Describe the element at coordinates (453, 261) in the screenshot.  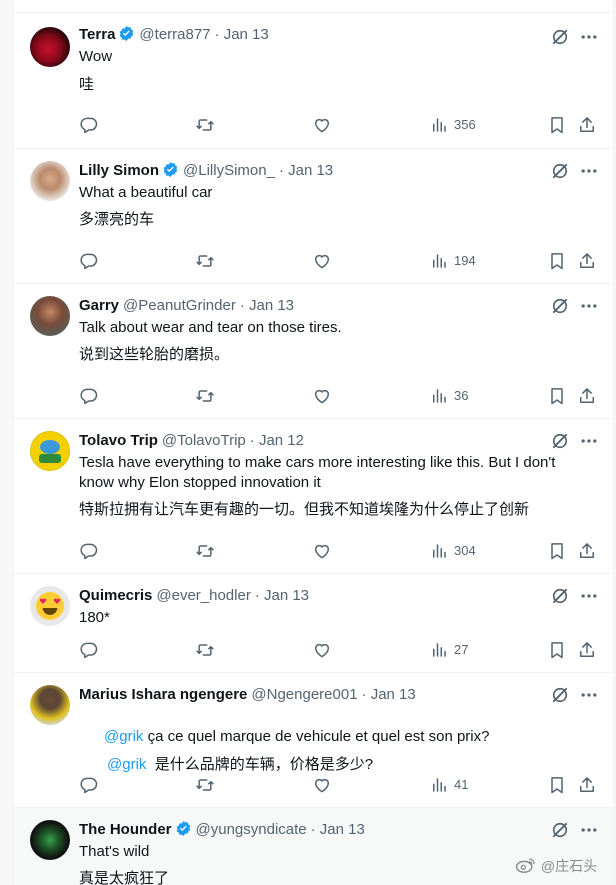
I see `views-count: 194` at that location.